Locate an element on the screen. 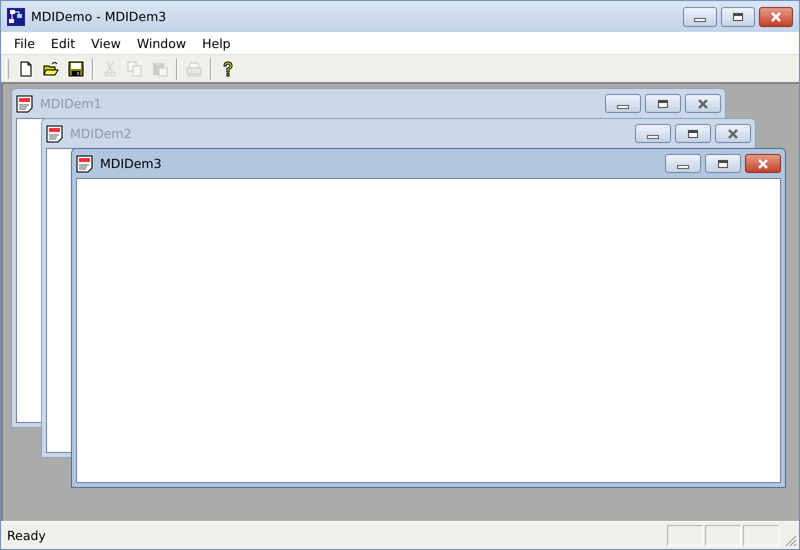  child-window-title: MDIDem2 is located at coordinates (101, 133).